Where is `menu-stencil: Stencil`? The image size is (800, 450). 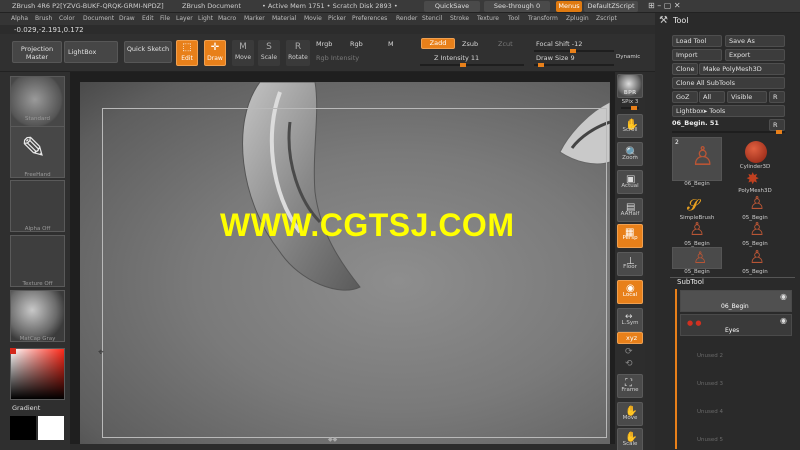 menu-stencil: Stencil is located at coordinates (432, 18).